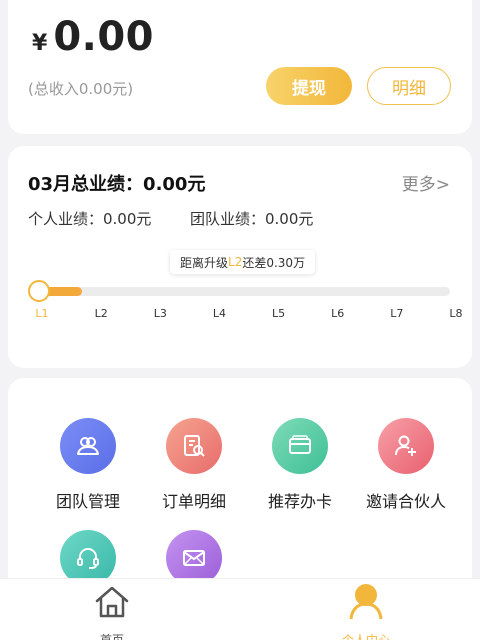 Image resolution: width=480 pixels, height=640 pixels. I want to click on level-progress-knob, so click(39, 291).